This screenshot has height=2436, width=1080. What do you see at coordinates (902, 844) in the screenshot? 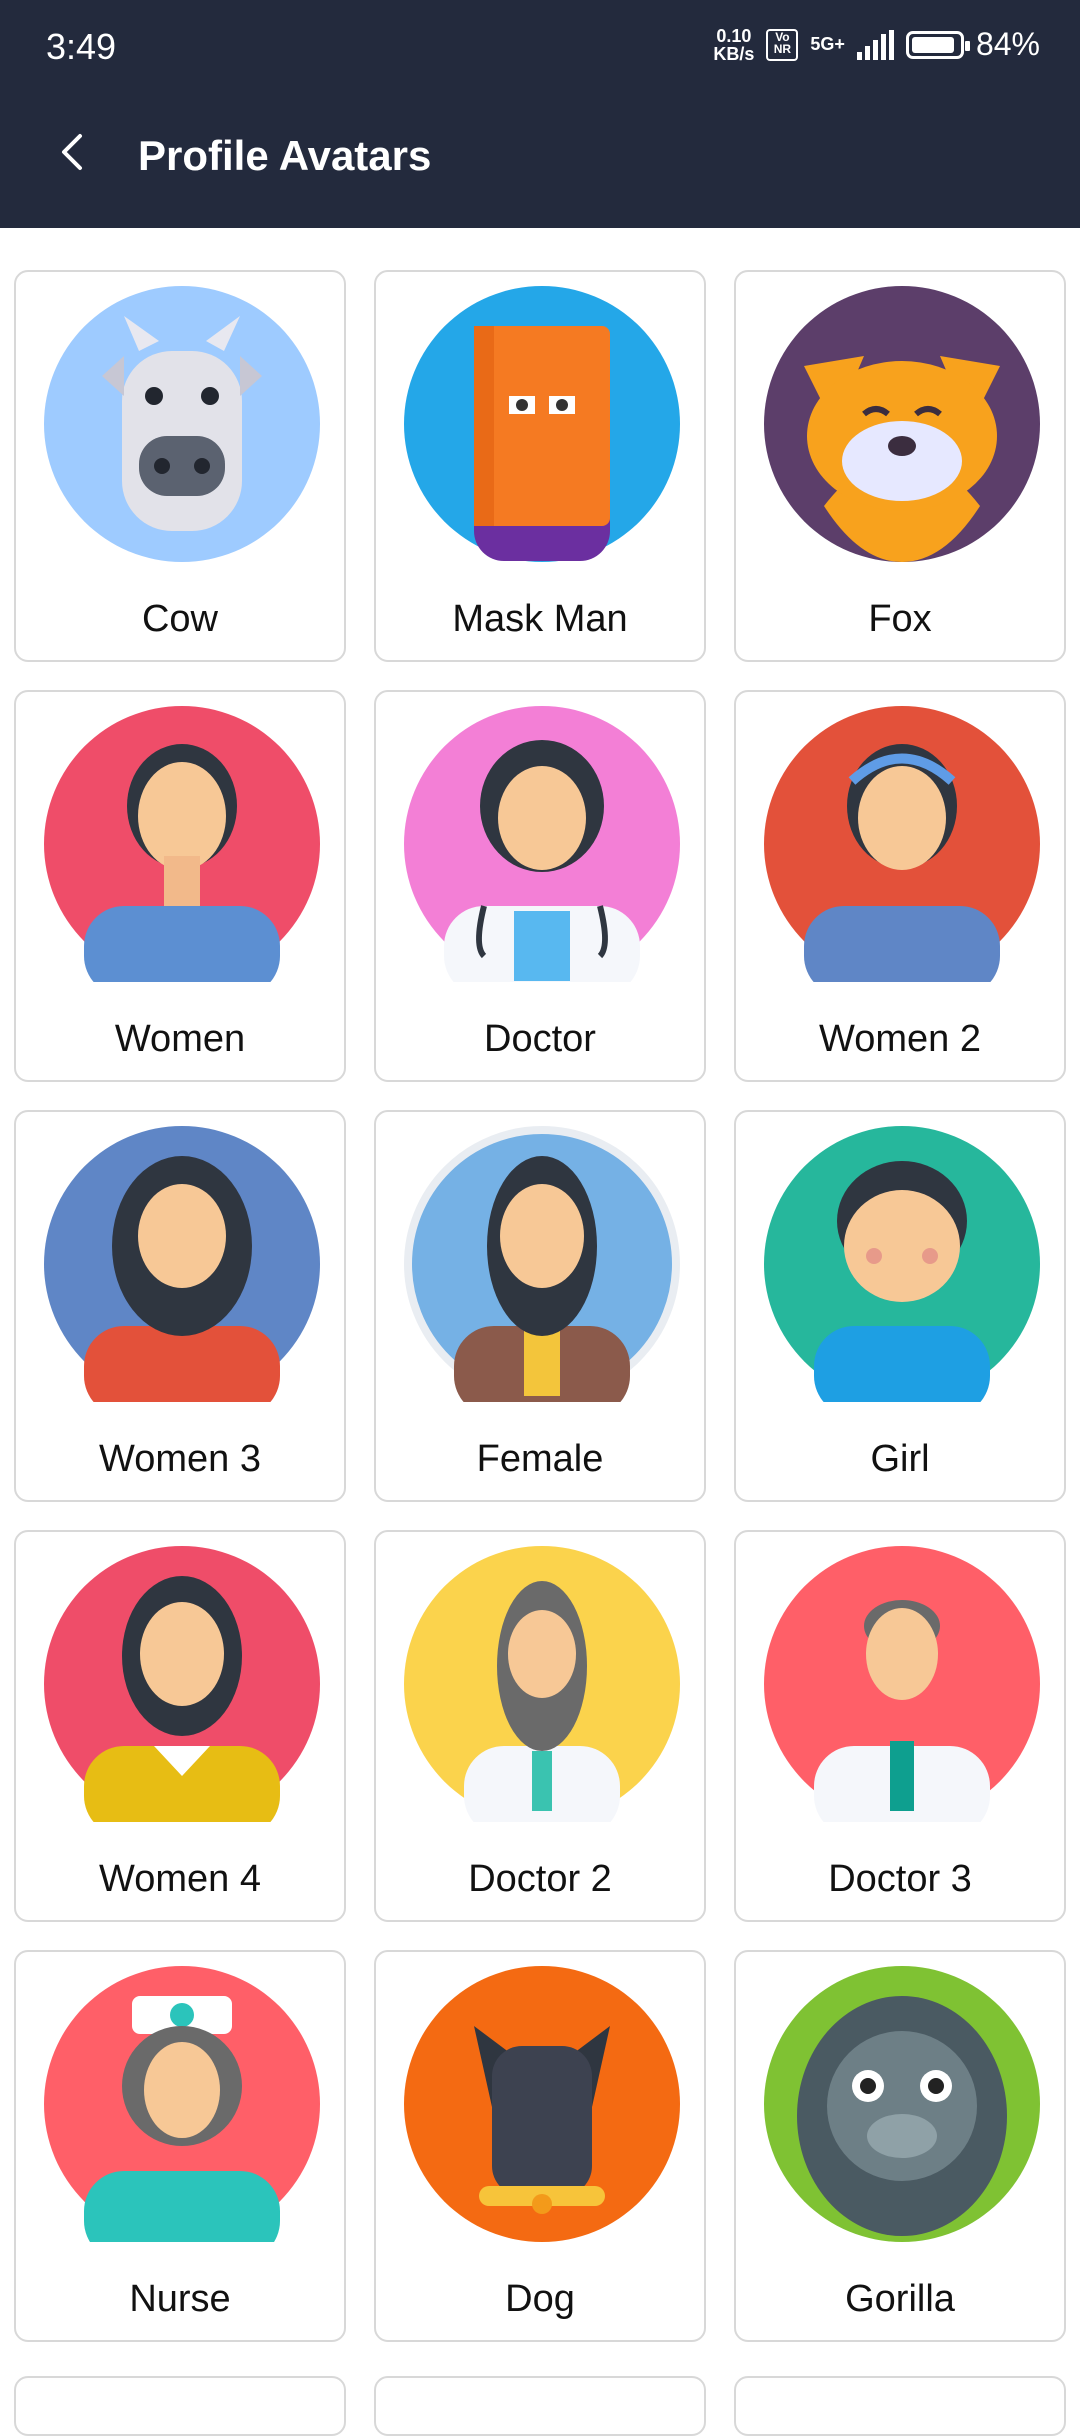
I see `women-2-avatar-icon` at bounding box center [902, 844].